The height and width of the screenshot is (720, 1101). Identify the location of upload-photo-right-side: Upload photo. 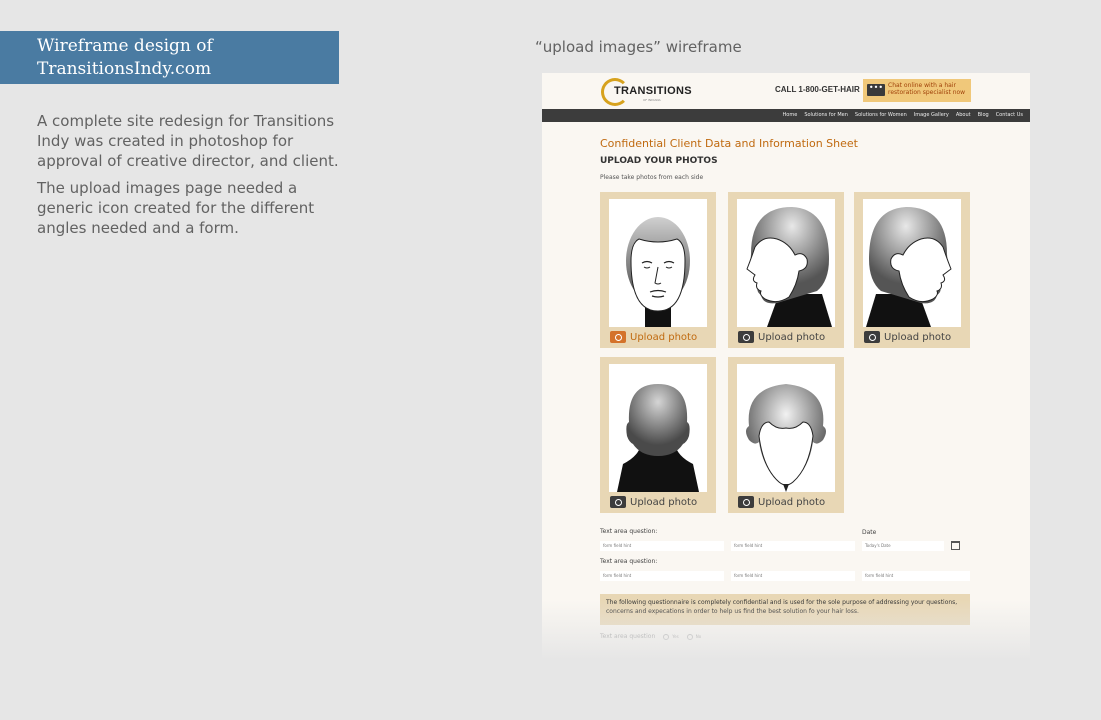
(907, 337).